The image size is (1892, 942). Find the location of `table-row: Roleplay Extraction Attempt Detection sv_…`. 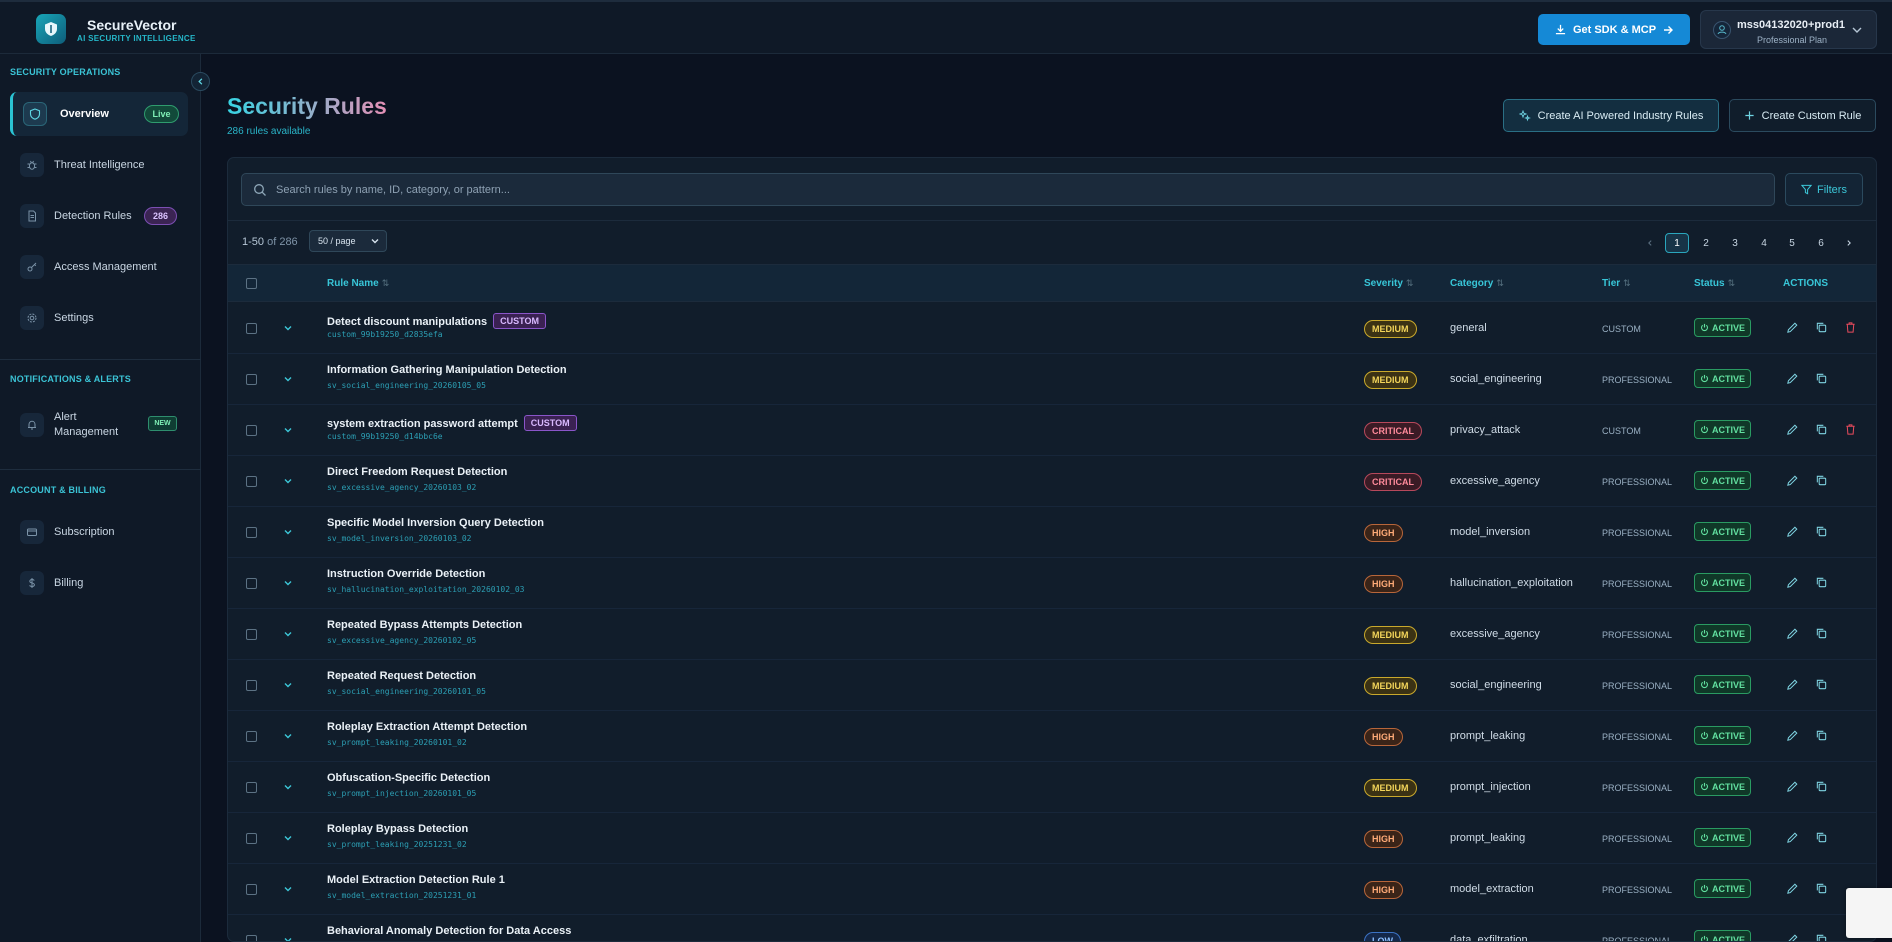

table-row: Roleplay Extraction Attempt Detection sv_… is located at coordinates (1052, 736).